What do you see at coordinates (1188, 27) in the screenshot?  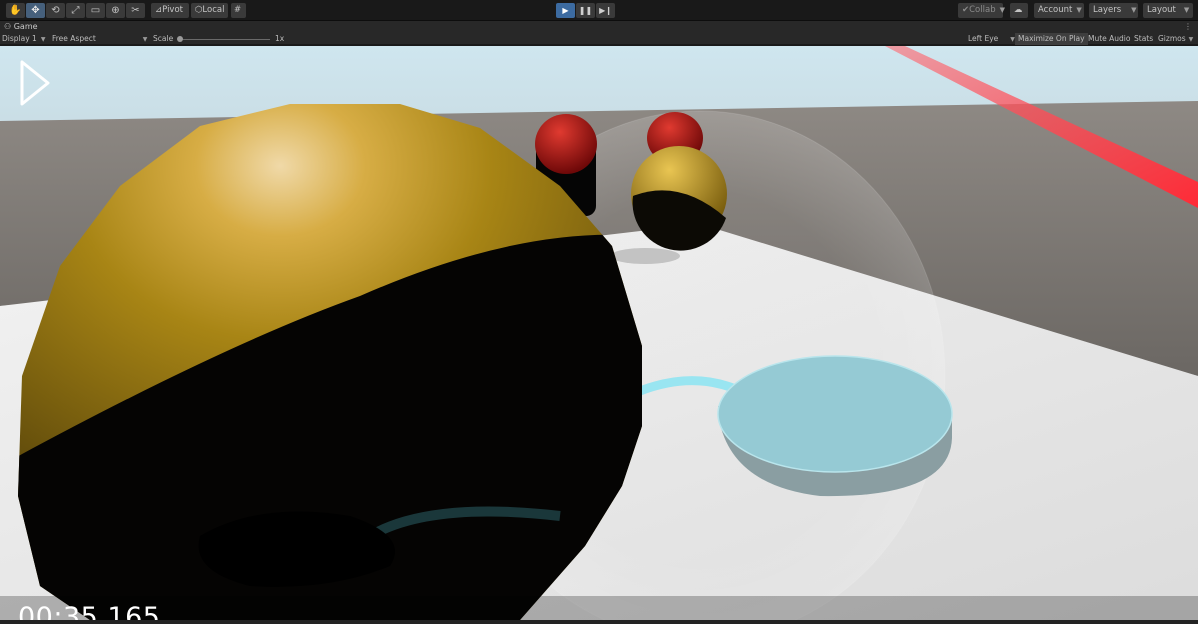 I see `tab-menu-icon: ⋮` at bounding box center [1188, 27].